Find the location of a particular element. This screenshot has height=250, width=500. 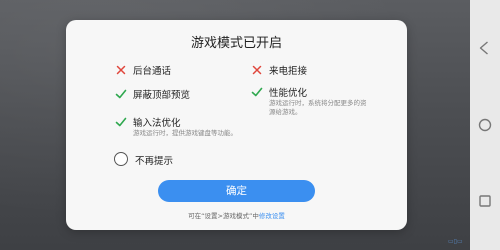

option-description: 游戏运行时，系统将分配更多的资源给游戏。 is located at coordinates (318, 107).